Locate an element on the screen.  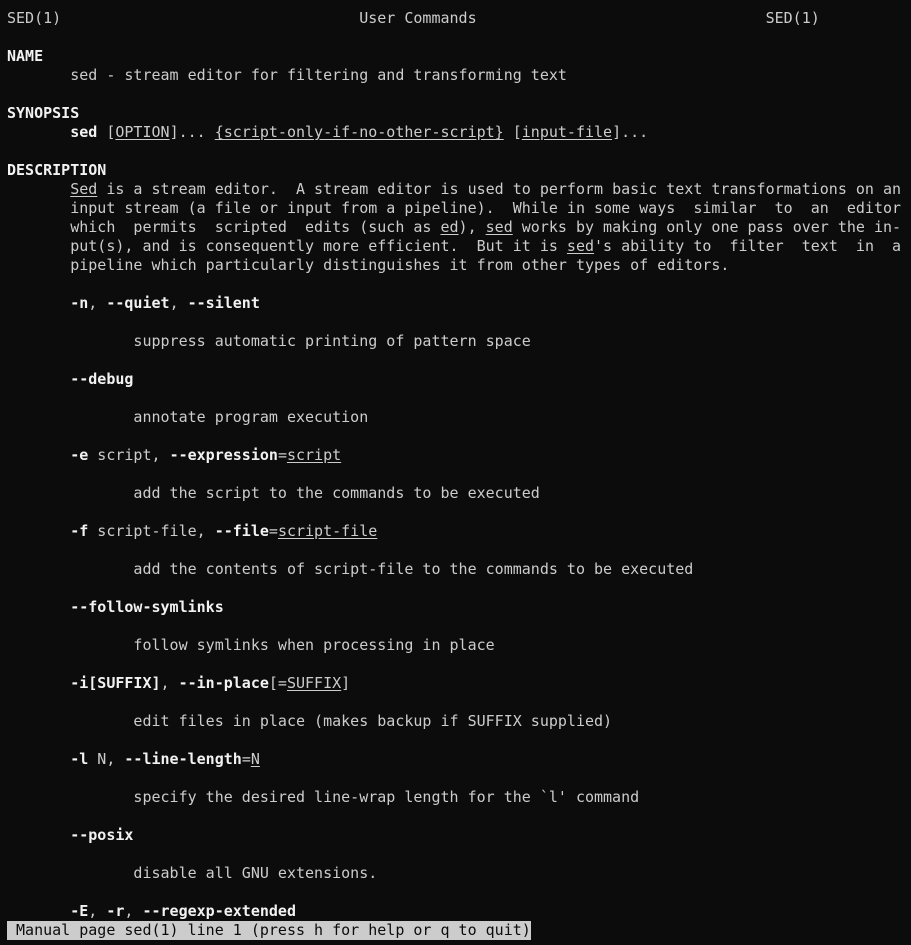
underlined-term: SUFFIX is located at coordinates (314, 683).